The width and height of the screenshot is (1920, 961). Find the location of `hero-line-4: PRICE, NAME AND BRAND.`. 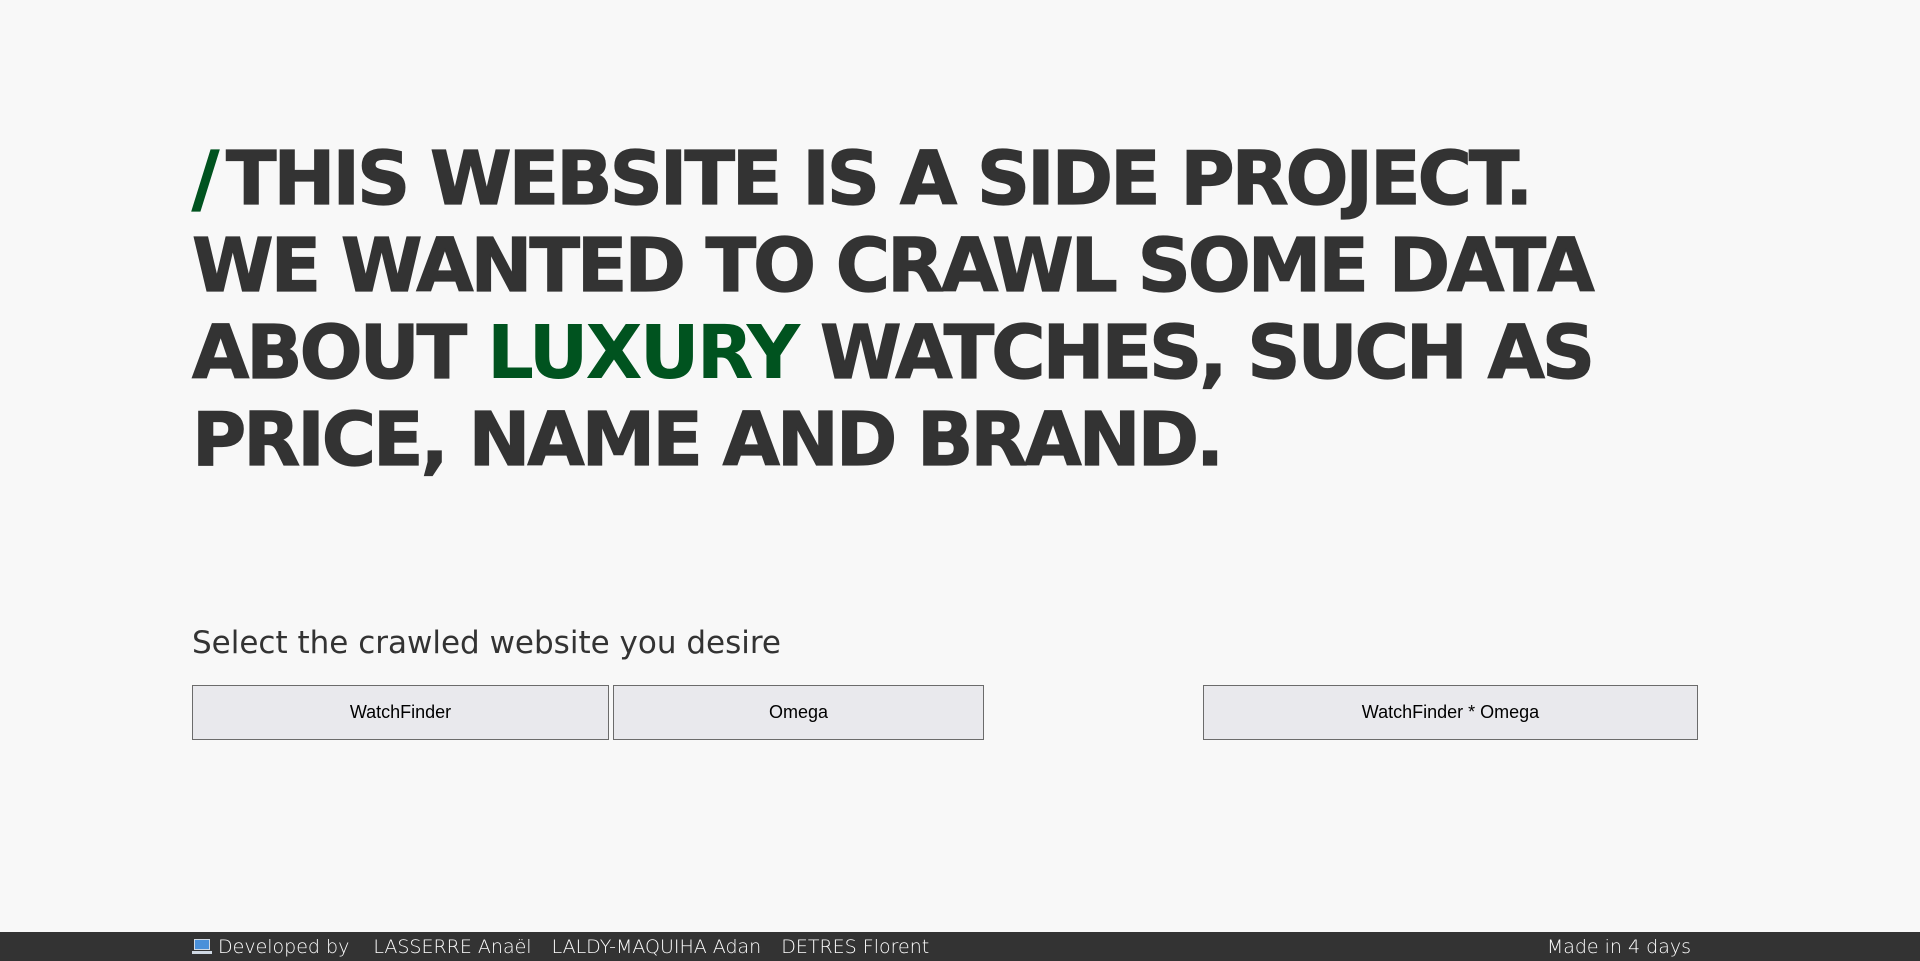

hero-line-4: PRICE, NAME AND BRAND. is located at coordinates (707, 439).